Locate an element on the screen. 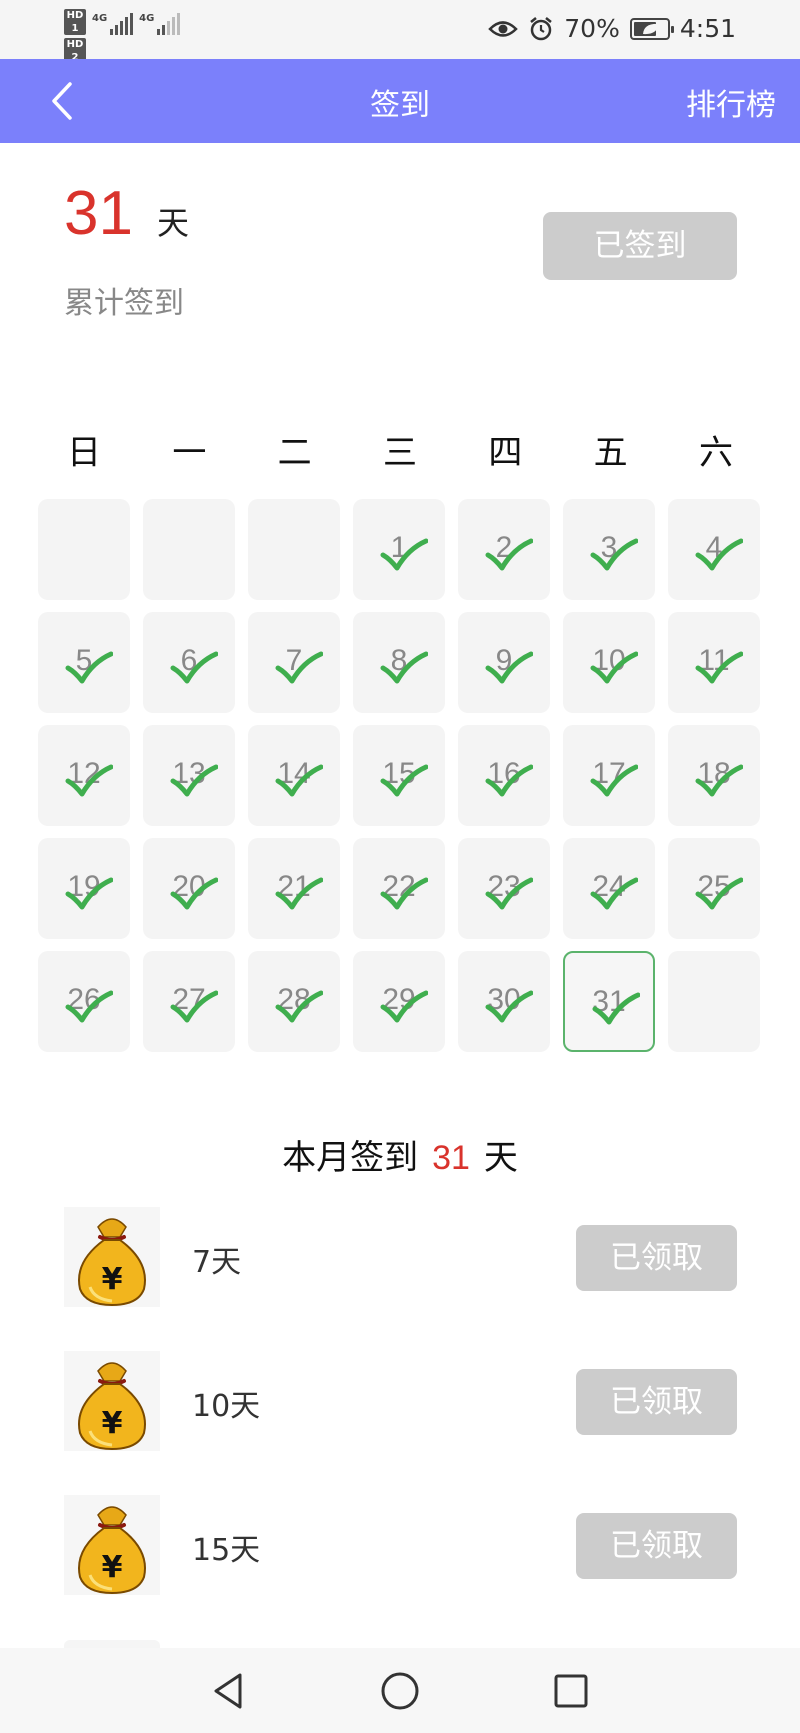 This screenshot has width=800, height=1733. calendar-day: 20 is located at coordinates (189, 888).